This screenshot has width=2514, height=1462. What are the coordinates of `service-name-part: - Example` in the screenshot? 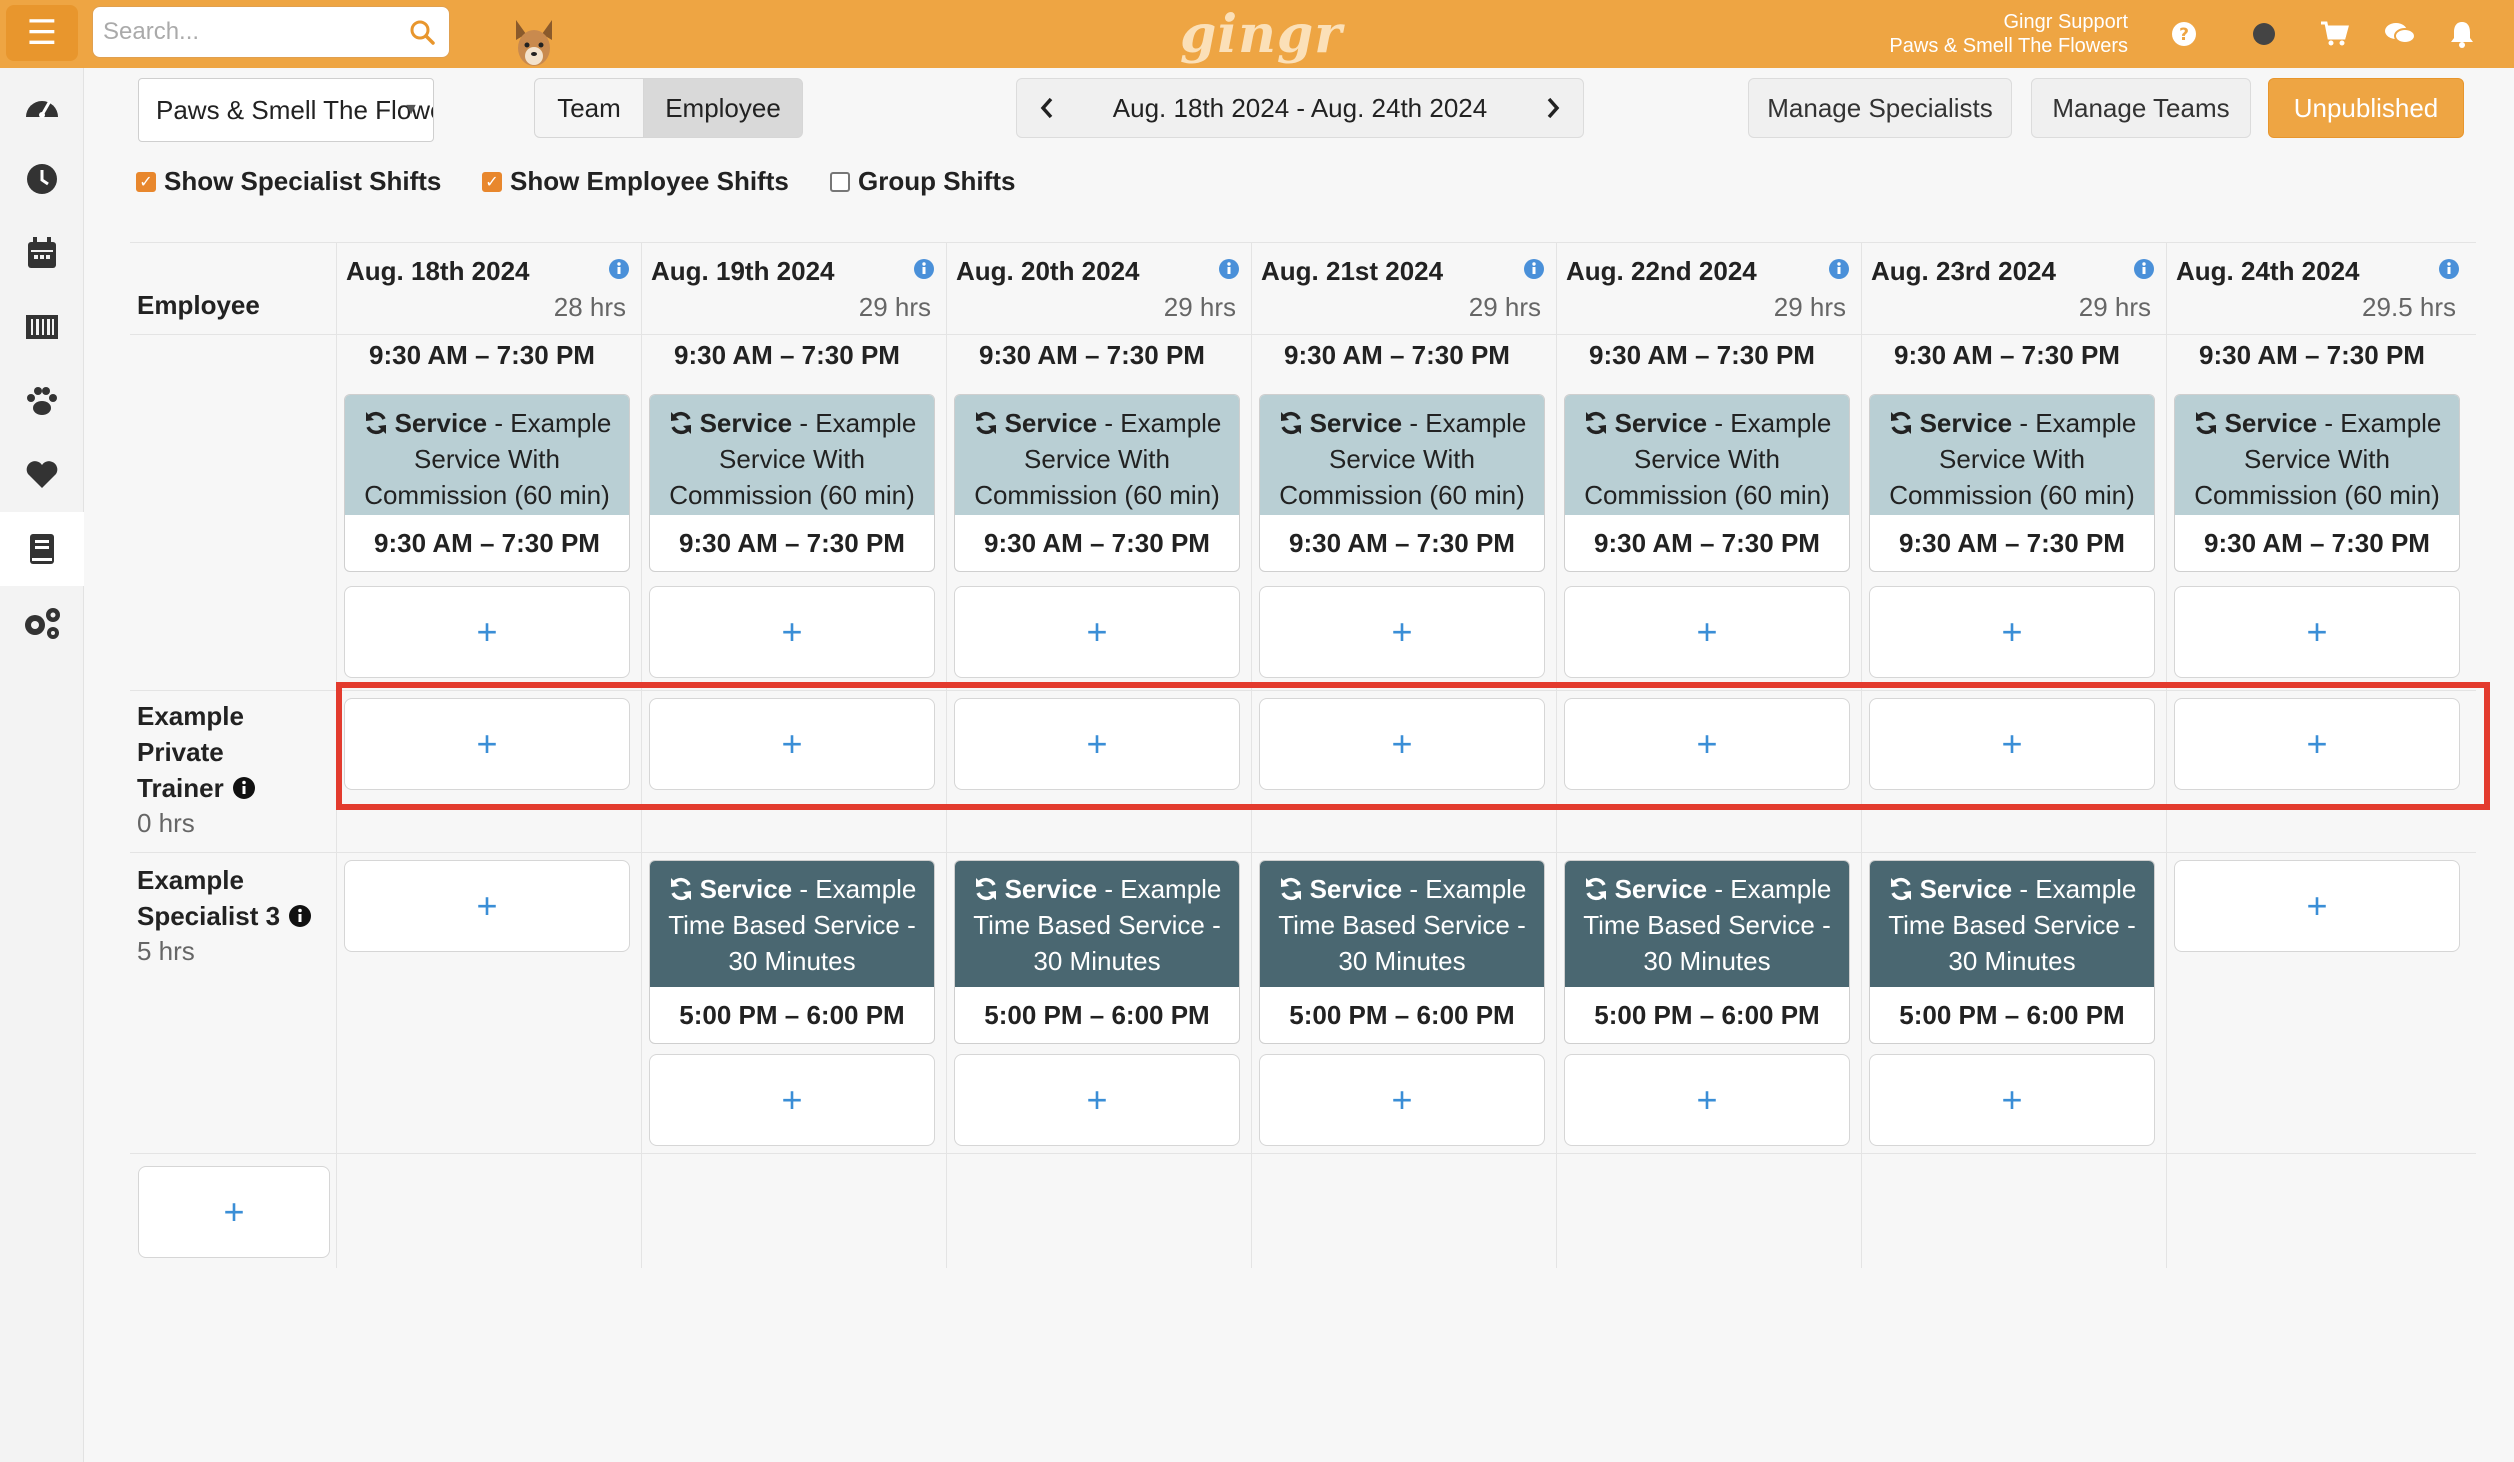 It's located at (1464, 889).